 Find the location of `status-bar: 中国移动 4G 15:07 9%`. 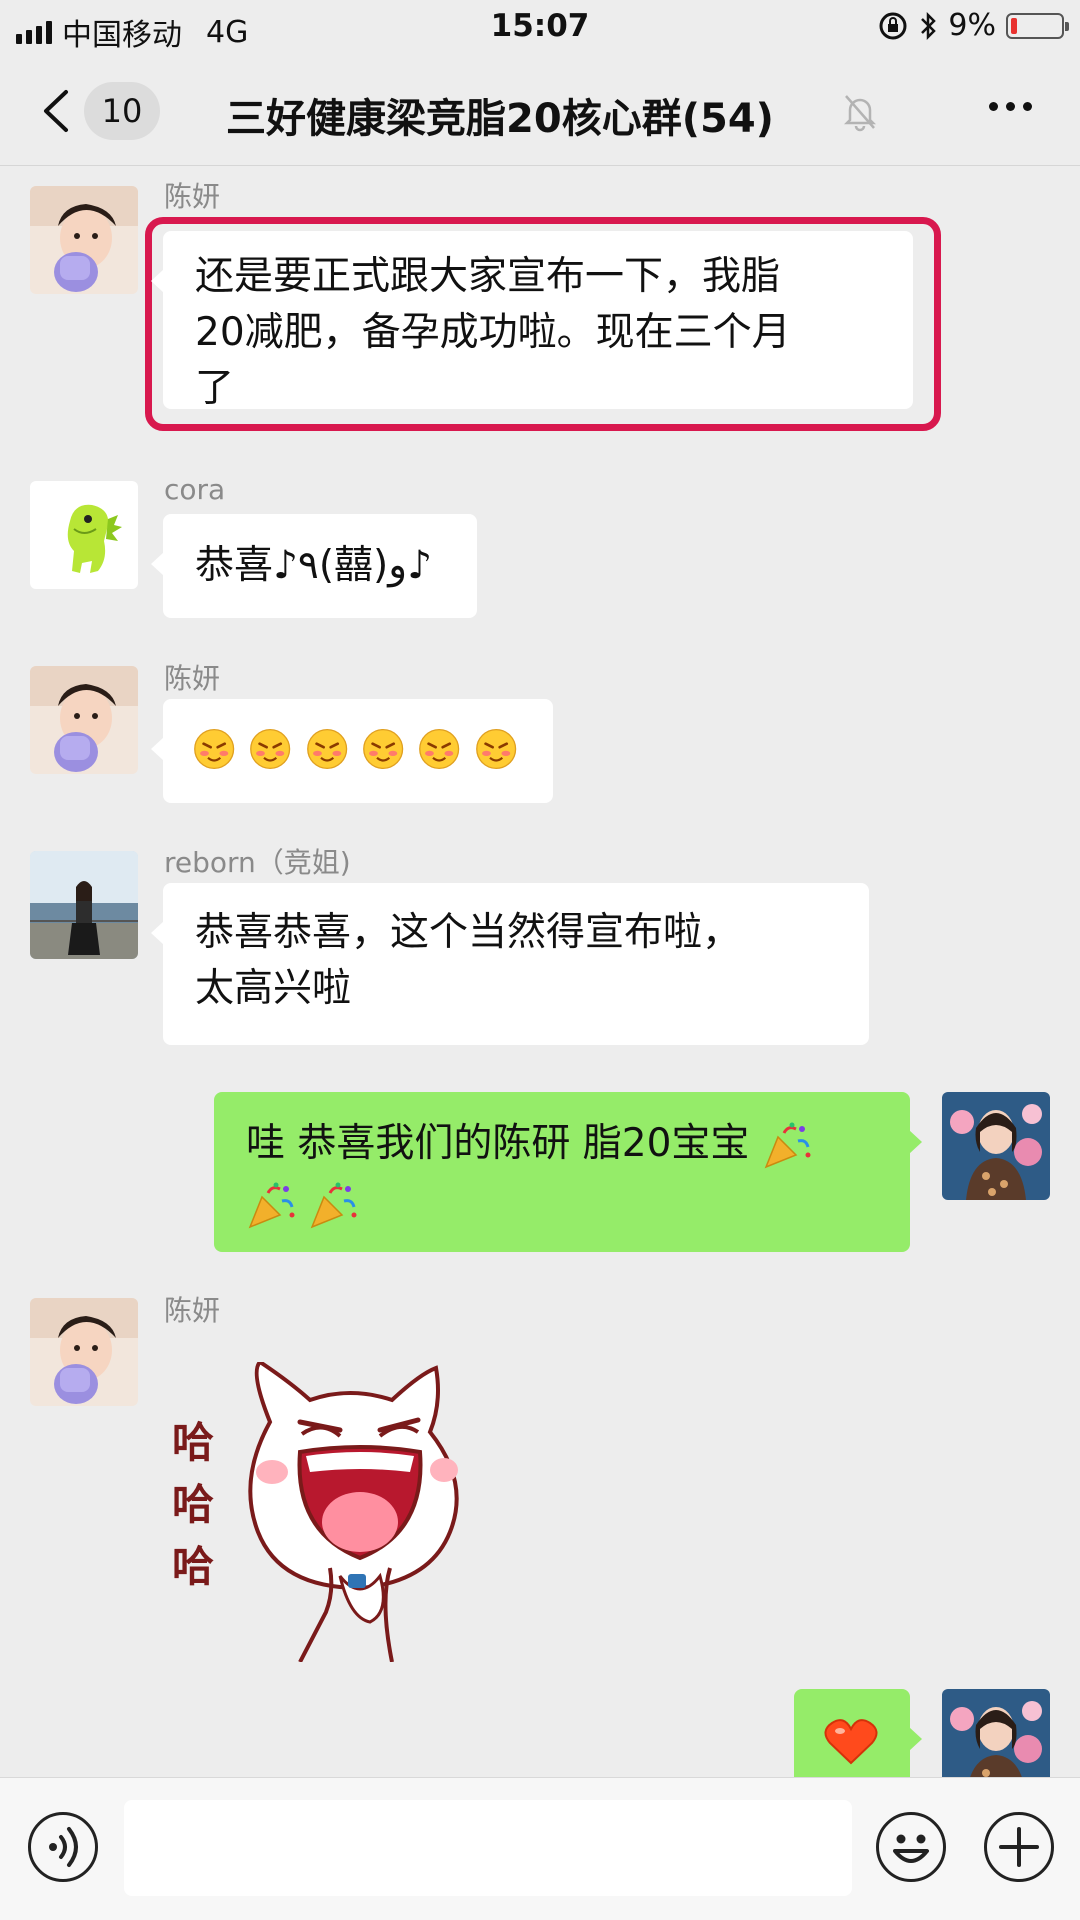

status-bar: 中国移动 4G 15:07 9% is located at coordinates (540, 28).